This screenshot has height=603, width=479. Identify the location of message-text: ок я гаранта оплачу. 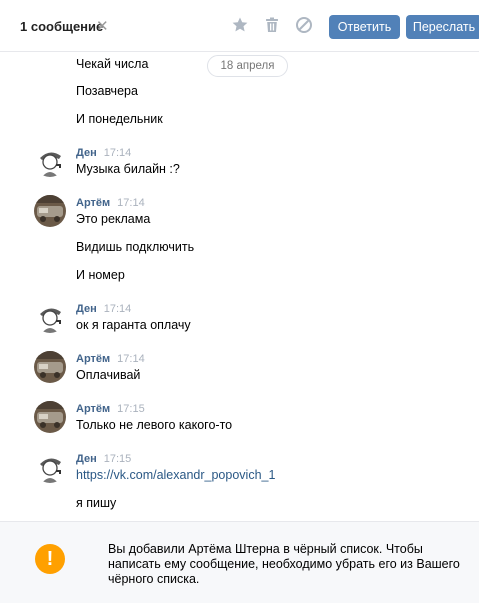
(133, 325).